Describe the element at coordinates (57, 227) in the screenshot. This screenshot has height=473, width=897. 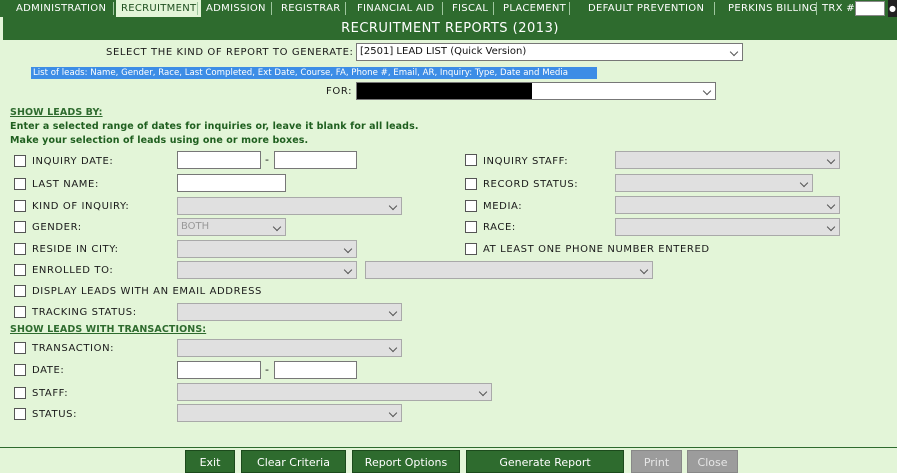
I see `gender-label: GENDER:` at that location.